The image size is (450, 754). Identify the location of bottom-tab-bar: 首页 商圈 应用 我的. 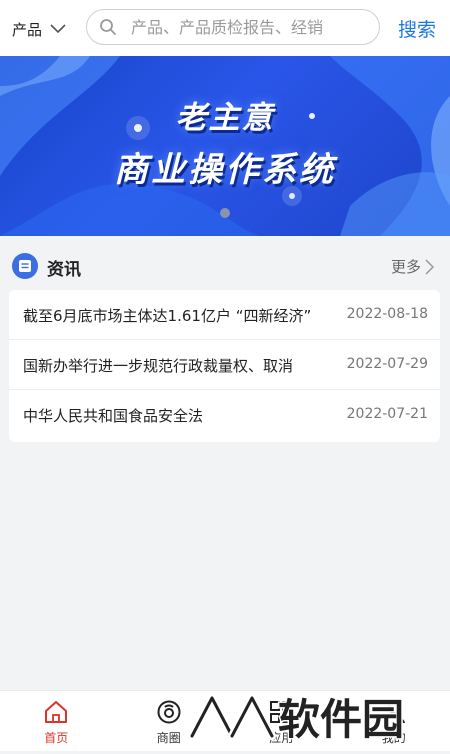
(225, 720).